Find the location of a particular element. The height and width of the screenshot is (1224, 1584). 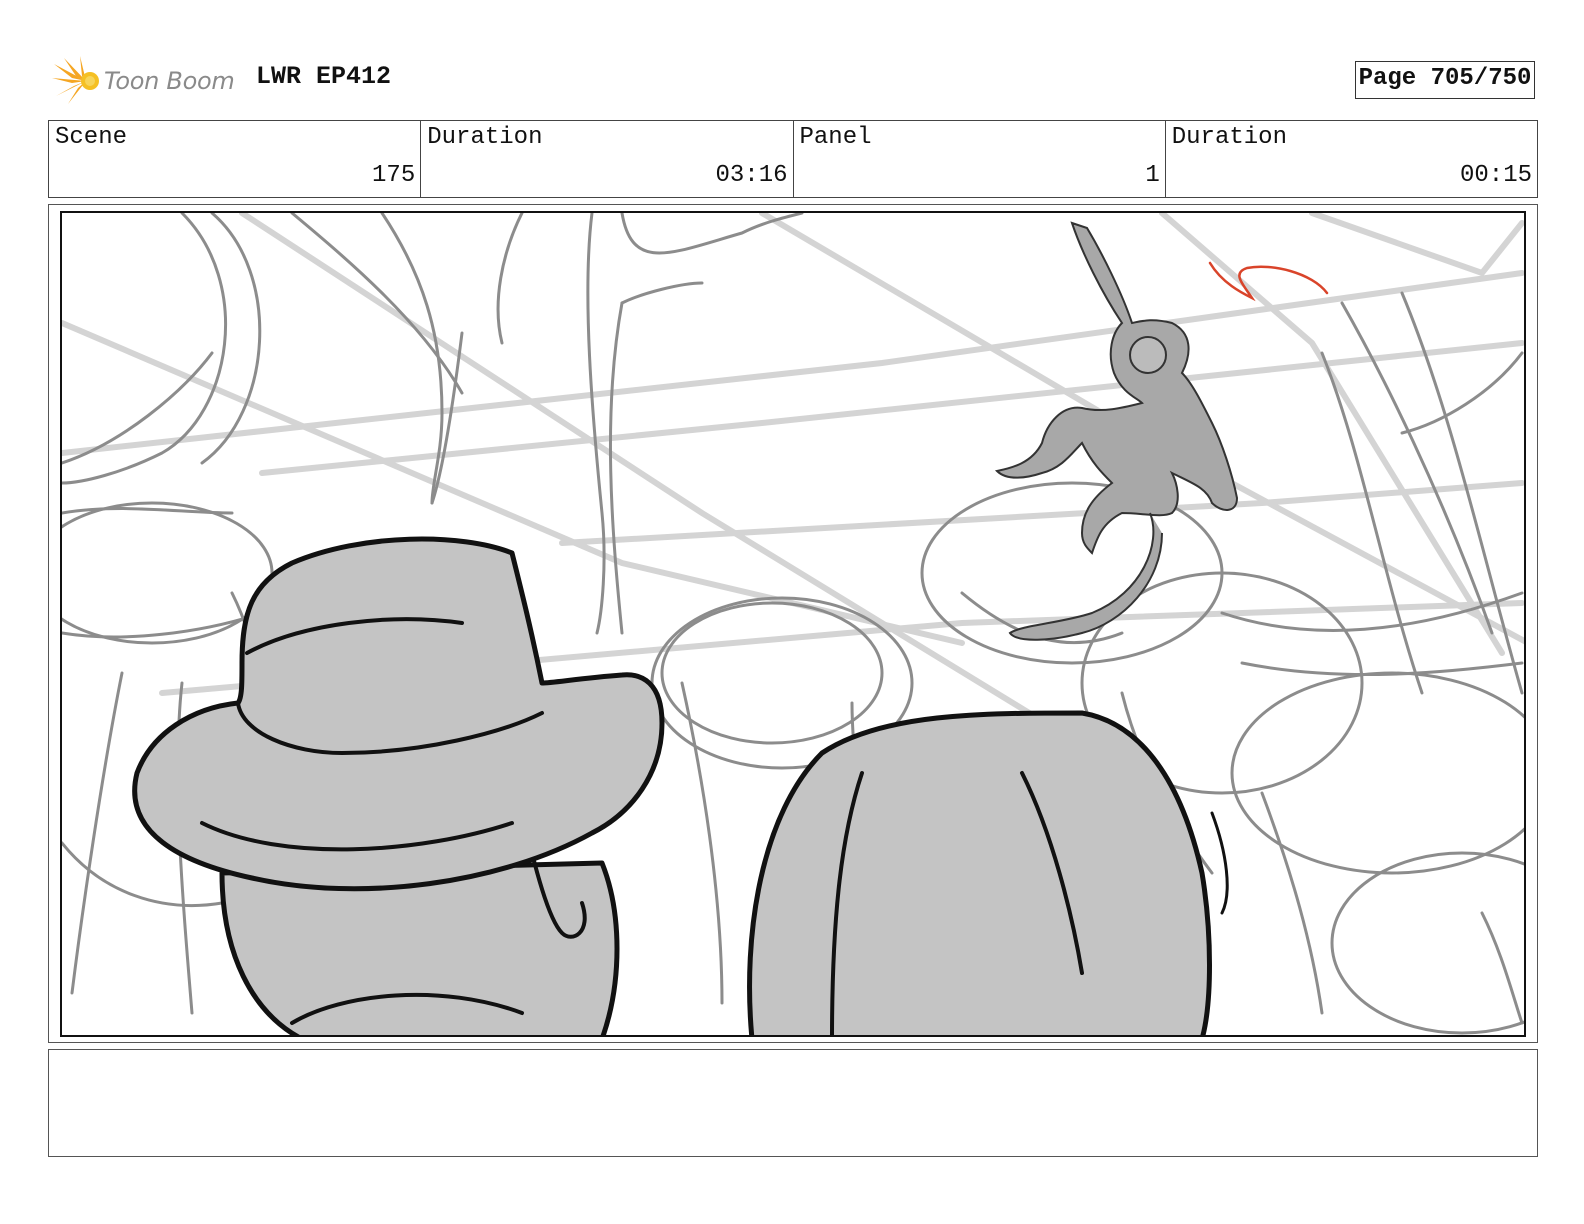

project-title: LWR EP412 is located at coordinates (324, 76).